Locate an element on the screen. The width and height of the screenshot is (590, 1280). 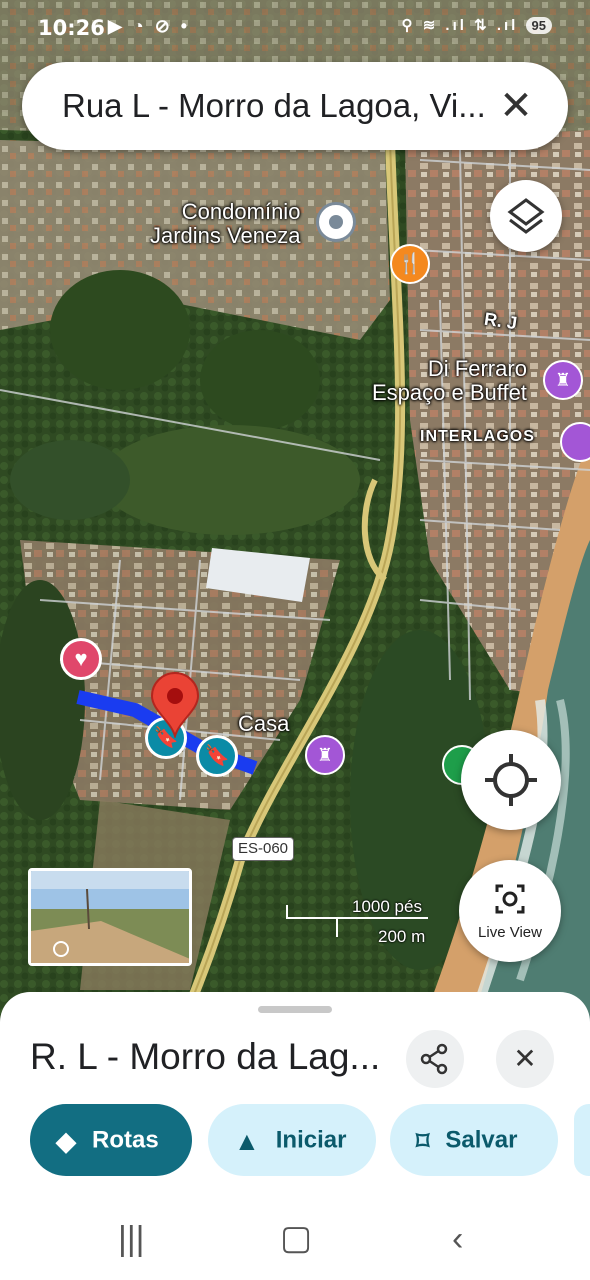
street-view-thumbnail is located at coordinates (110, 917).